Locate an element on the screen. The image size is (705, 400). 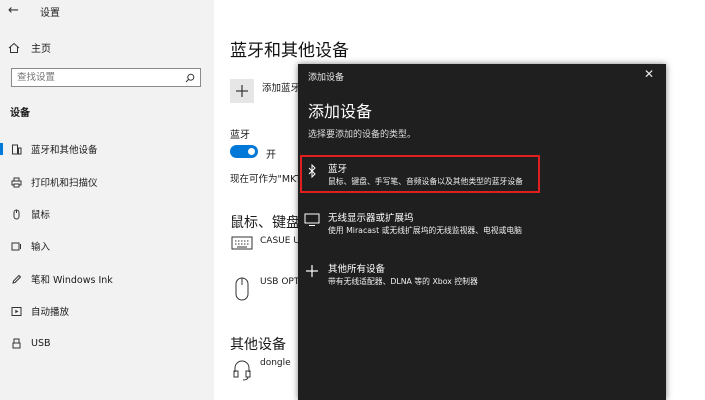
option-description: 带有无线适配器、DLNA 等的 Xbox 控制器 is located at coordinates (403, 281).